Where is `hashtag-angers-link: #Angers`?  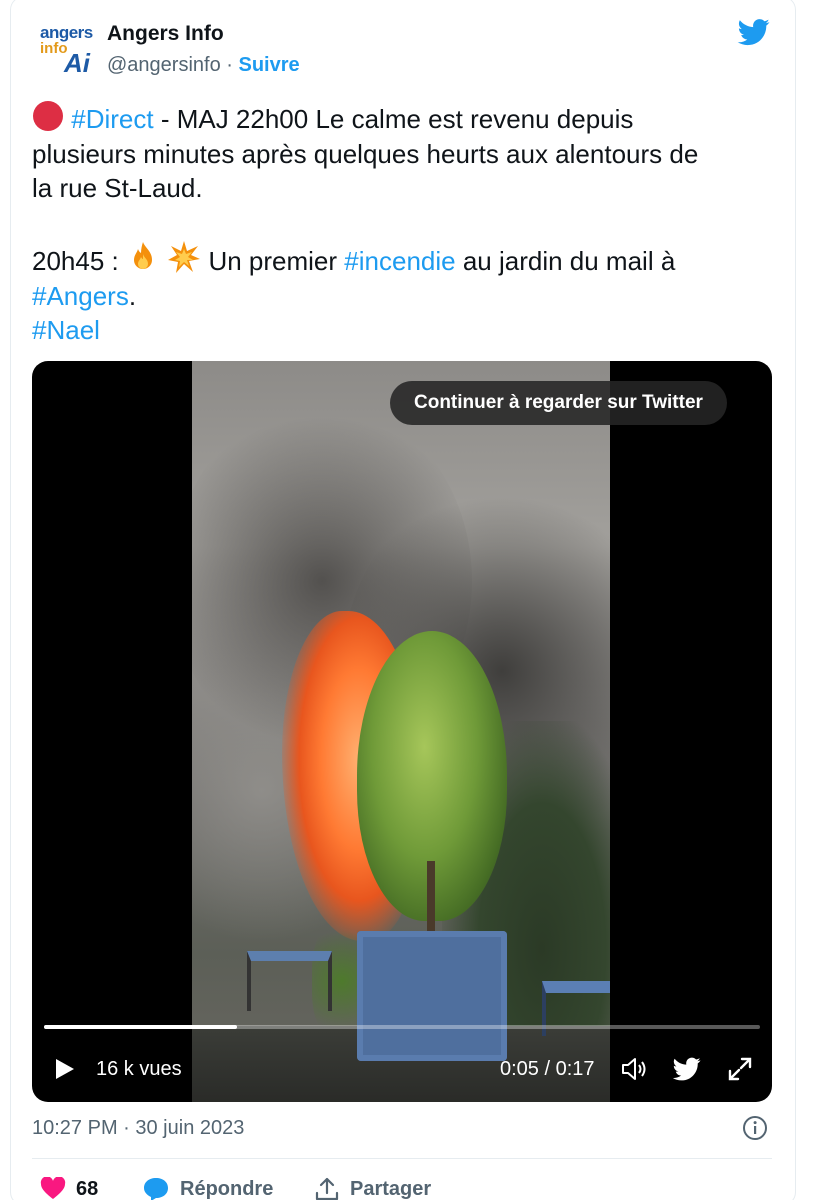
hashtag-angers-link: #Angers is located at coordinates (80, 296).